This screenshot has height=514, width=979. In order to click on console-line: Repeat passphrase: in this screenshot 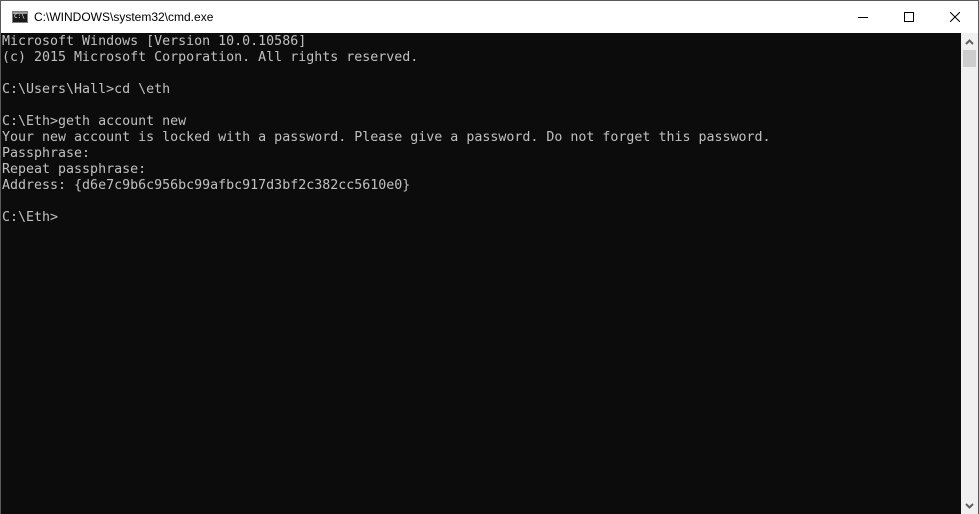, I will do `click(74, 169)`.